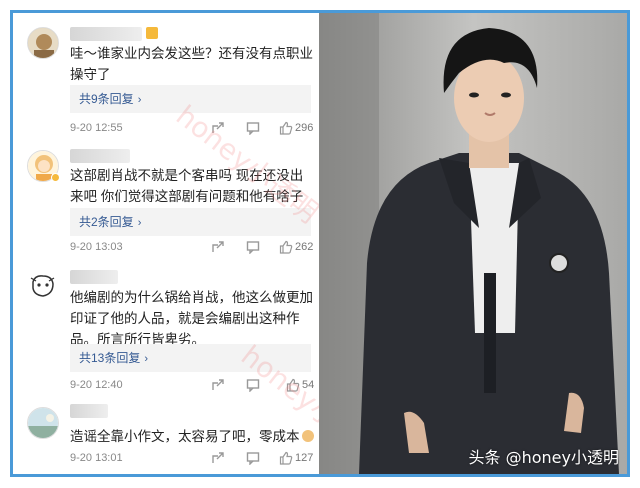 This screenshot has width=640, height=488. What do you see at coordinates (106, 99) in the screenshot?
I see `replies-label: 共9条回复` at bounding box center [106, 99].